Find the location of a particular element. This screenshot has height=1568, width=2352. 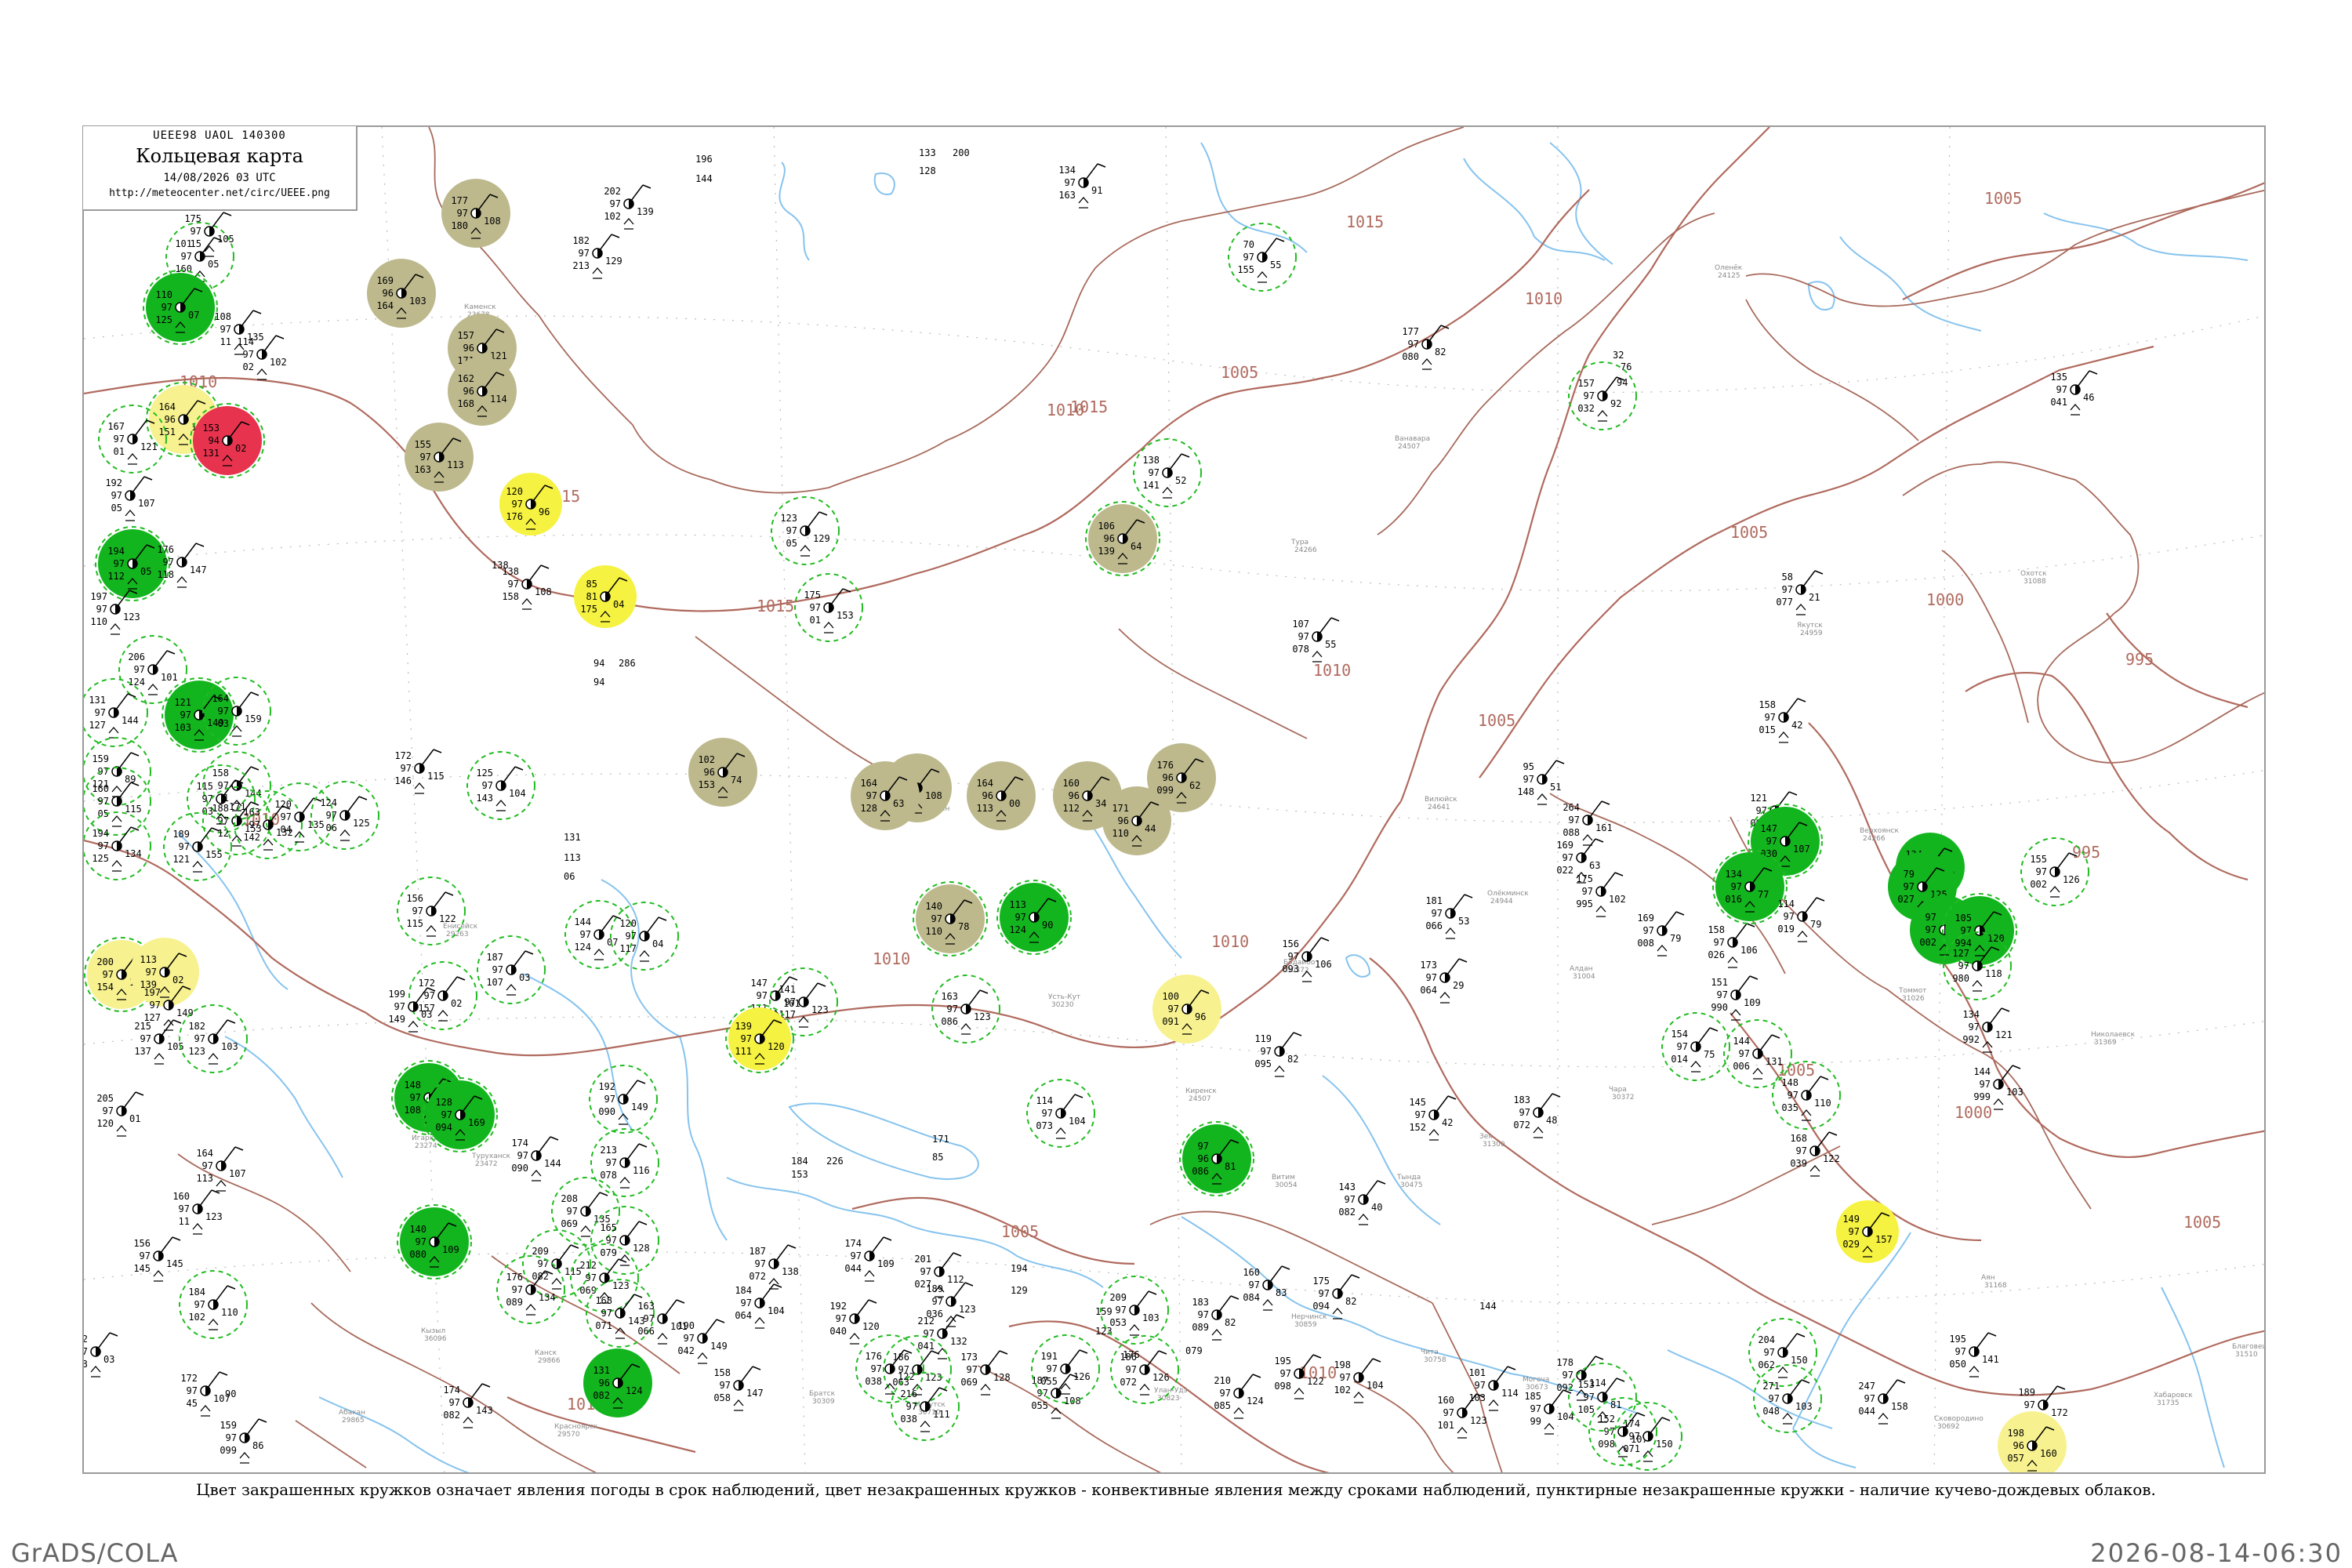

station-plot: 10797 078 55 is located at coordinates (1316, 639).